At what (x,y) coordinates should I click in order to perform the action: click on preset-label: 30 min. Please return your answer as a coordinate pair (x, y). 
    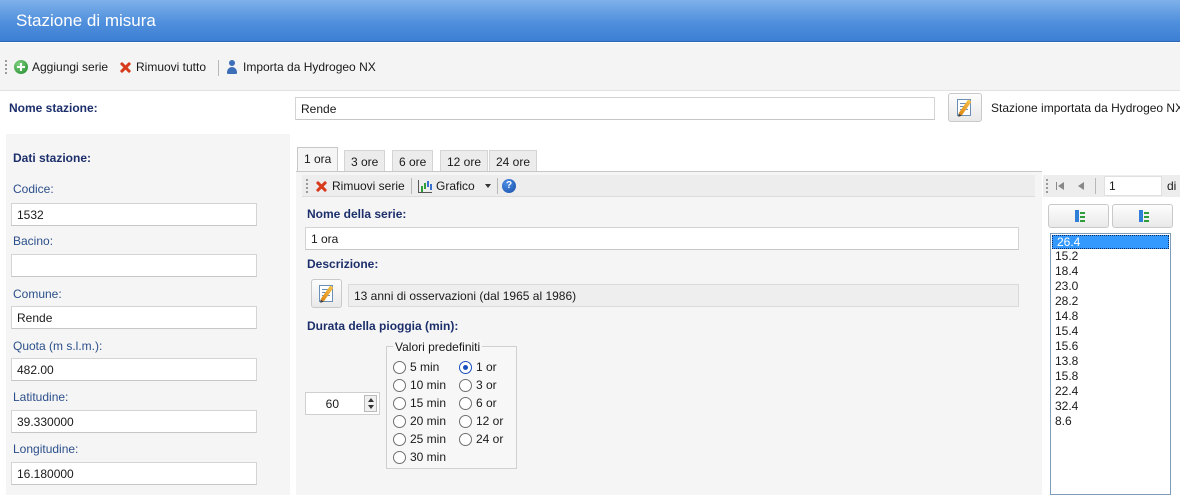
    Looking at the image, I should click on (428, 457).